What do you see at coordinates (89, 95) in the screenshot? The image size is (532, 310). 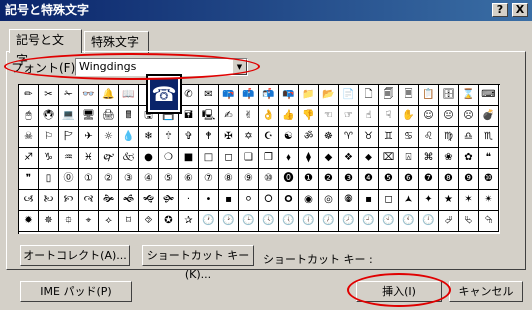 I see `symbol-cell: 👓` at bounding box center [89, 95].